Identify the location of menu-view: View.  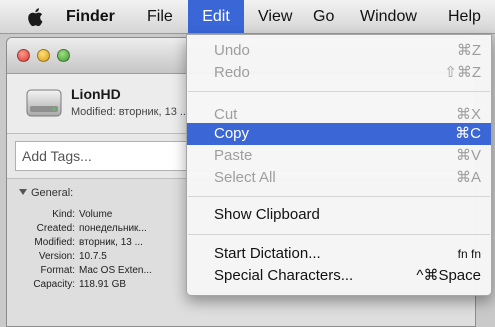
(275, 16).